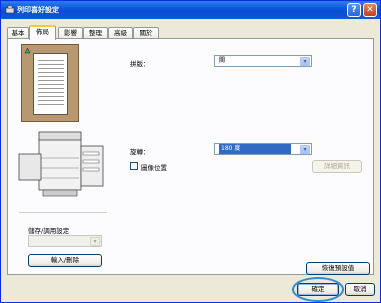 The width and height of the screenshot is (381, 303). I want to click on close-icon: ✕, so click(370, 10).